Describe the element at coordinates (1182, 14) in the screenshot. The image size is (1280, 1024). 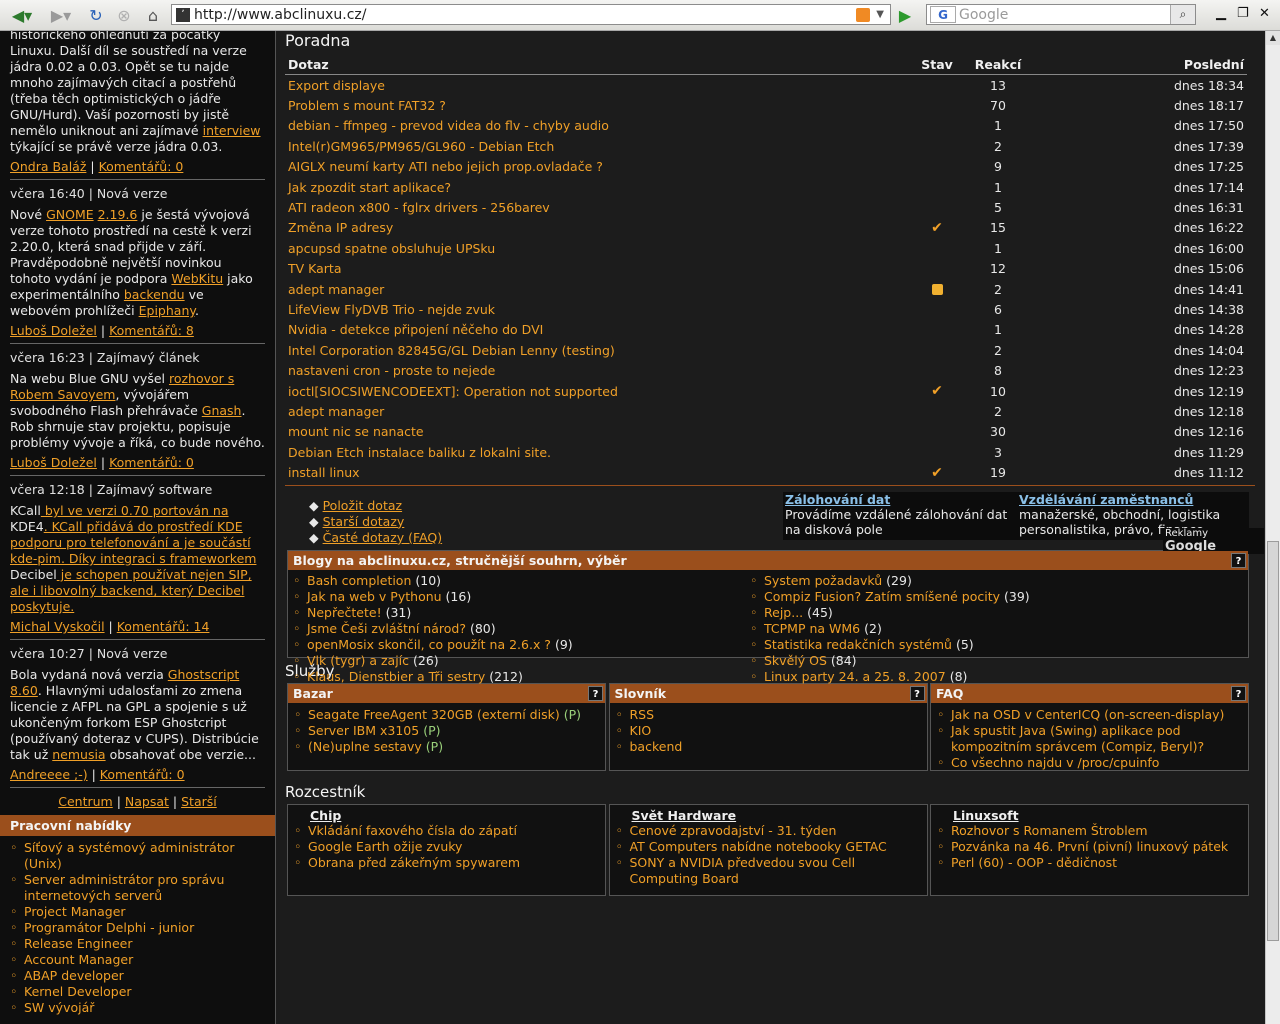
I see `search-magnifier-icon: ⌕` at that location.